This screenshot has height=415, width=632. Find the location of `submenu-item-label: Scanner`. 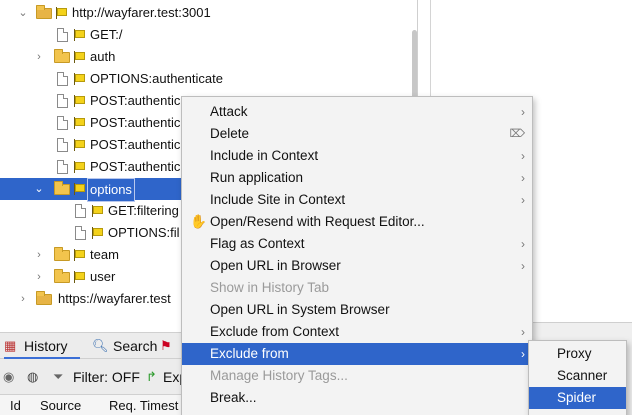

submenu-item-label: Scanner is located at coordinates (582, 375).